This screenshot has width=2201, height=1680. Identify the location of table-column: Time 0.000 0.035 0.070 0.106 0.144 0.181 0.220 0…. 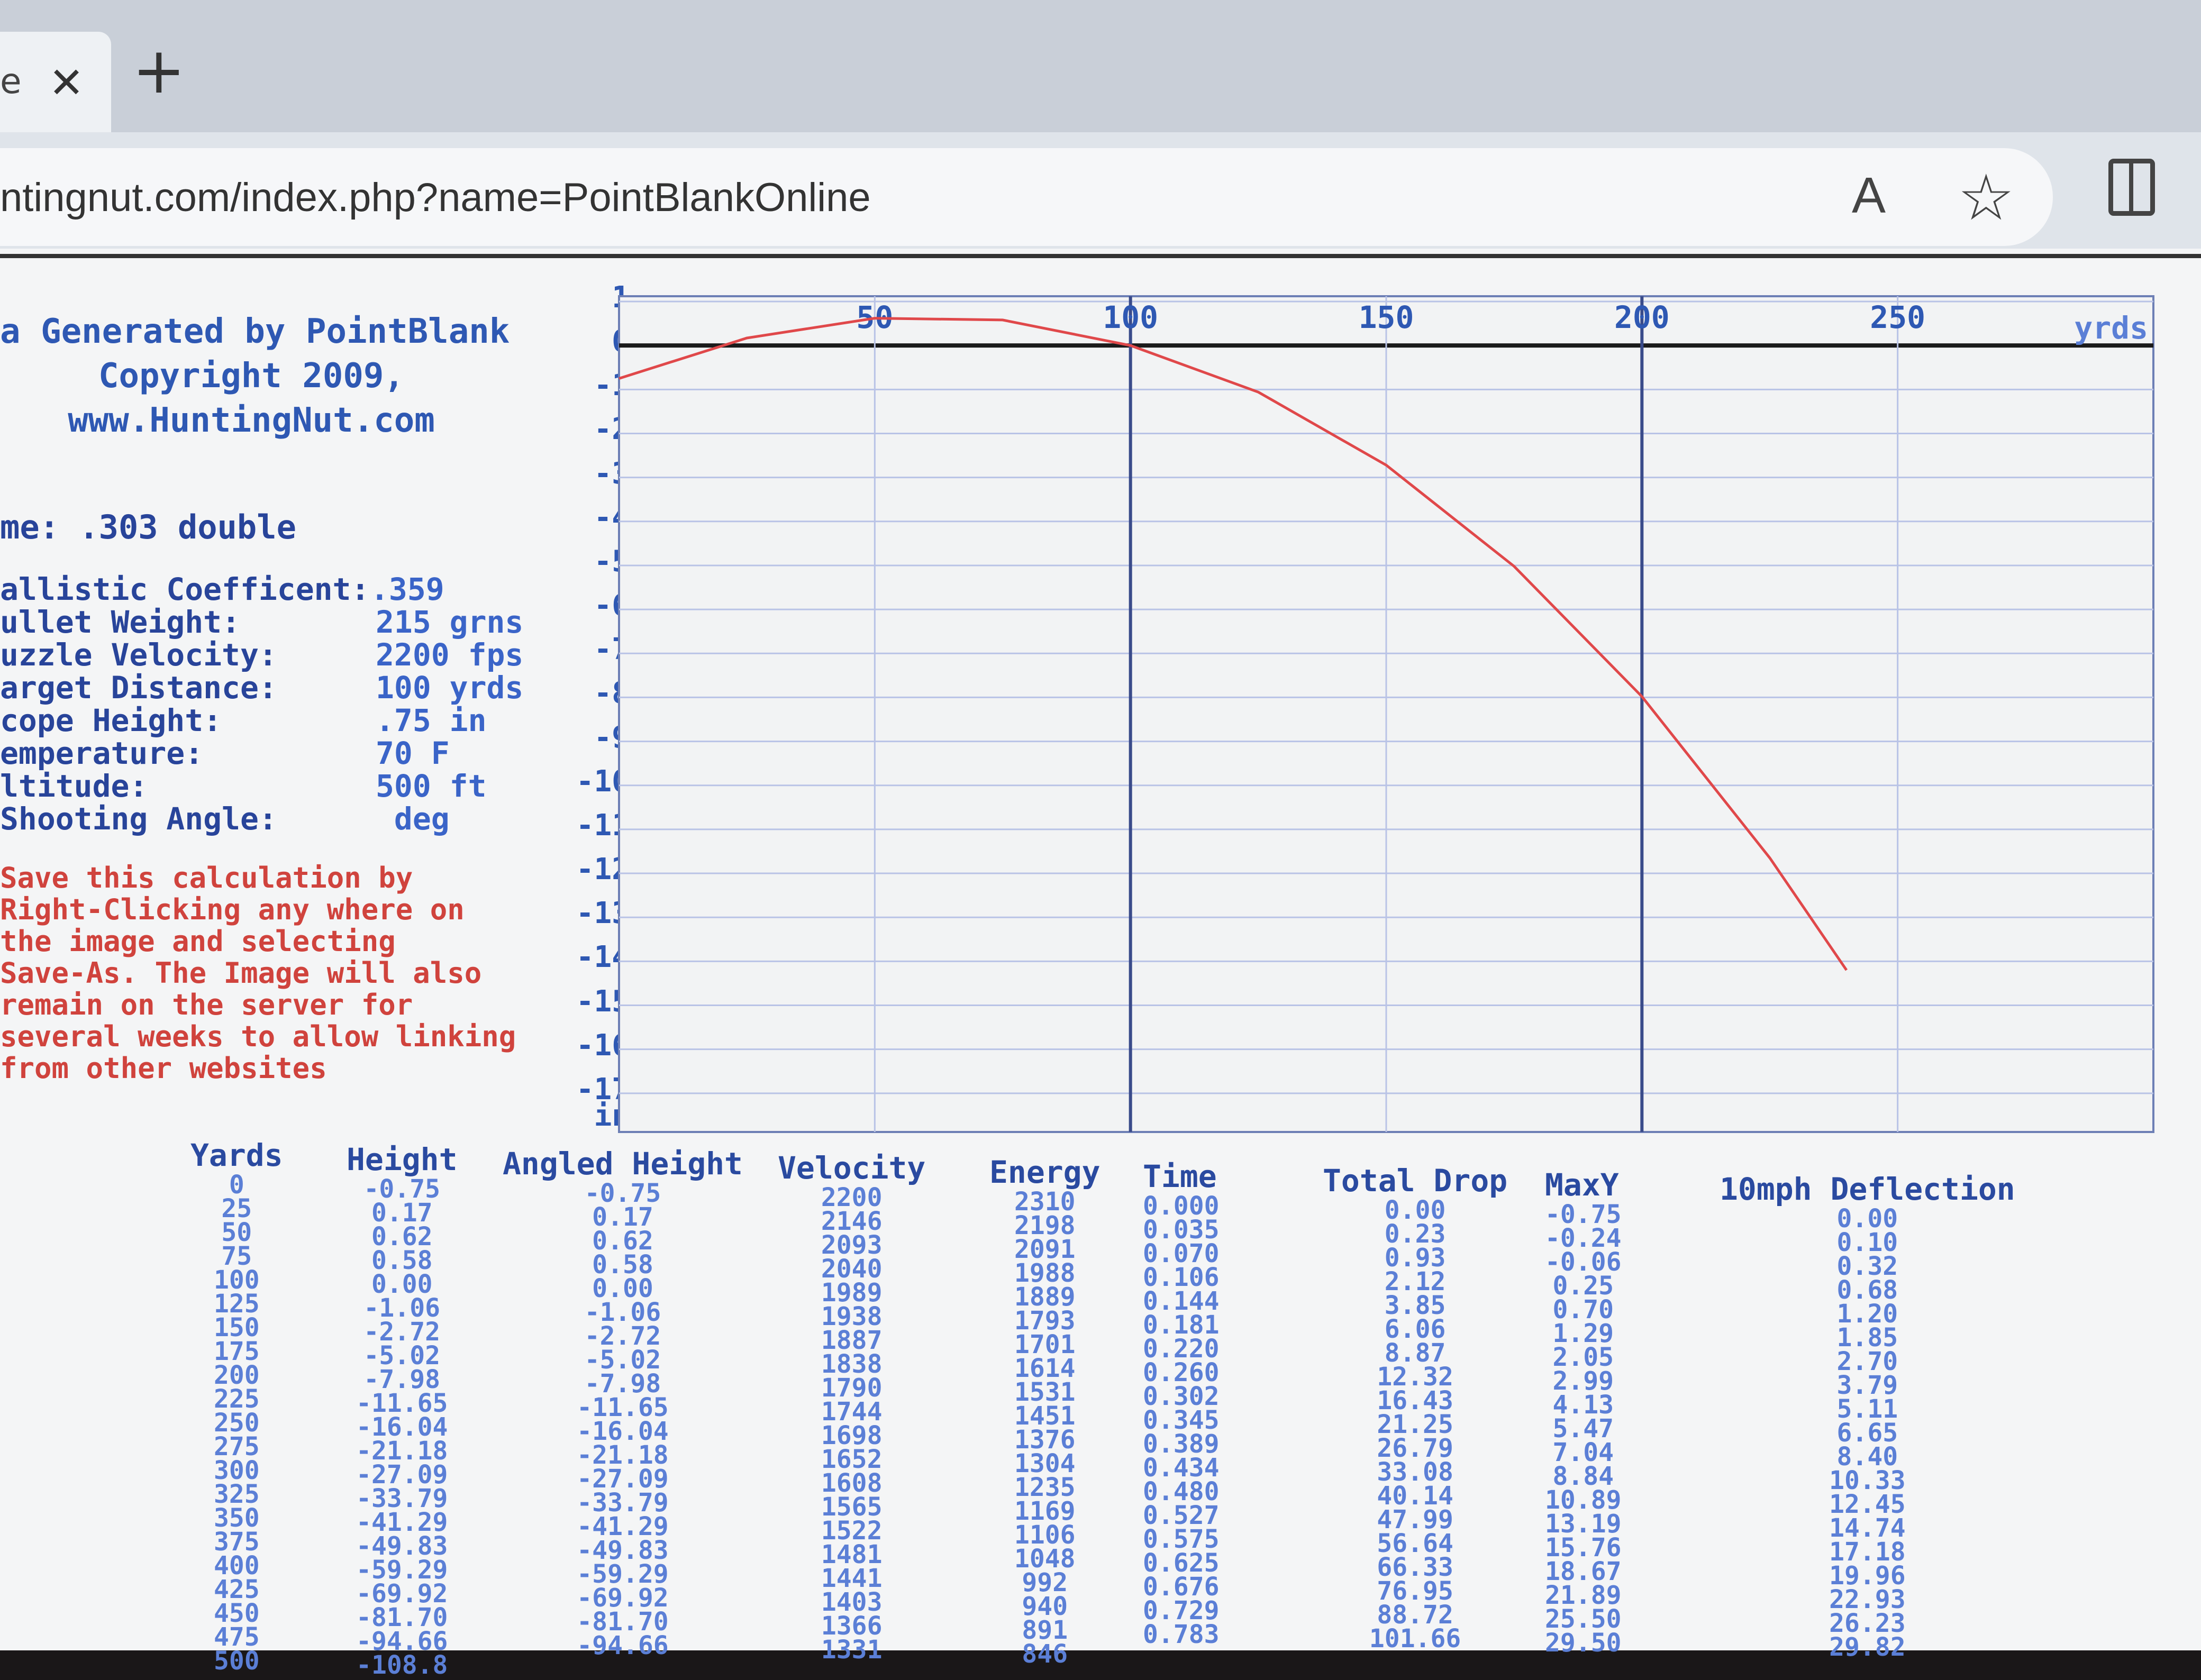
(1181, 1402).